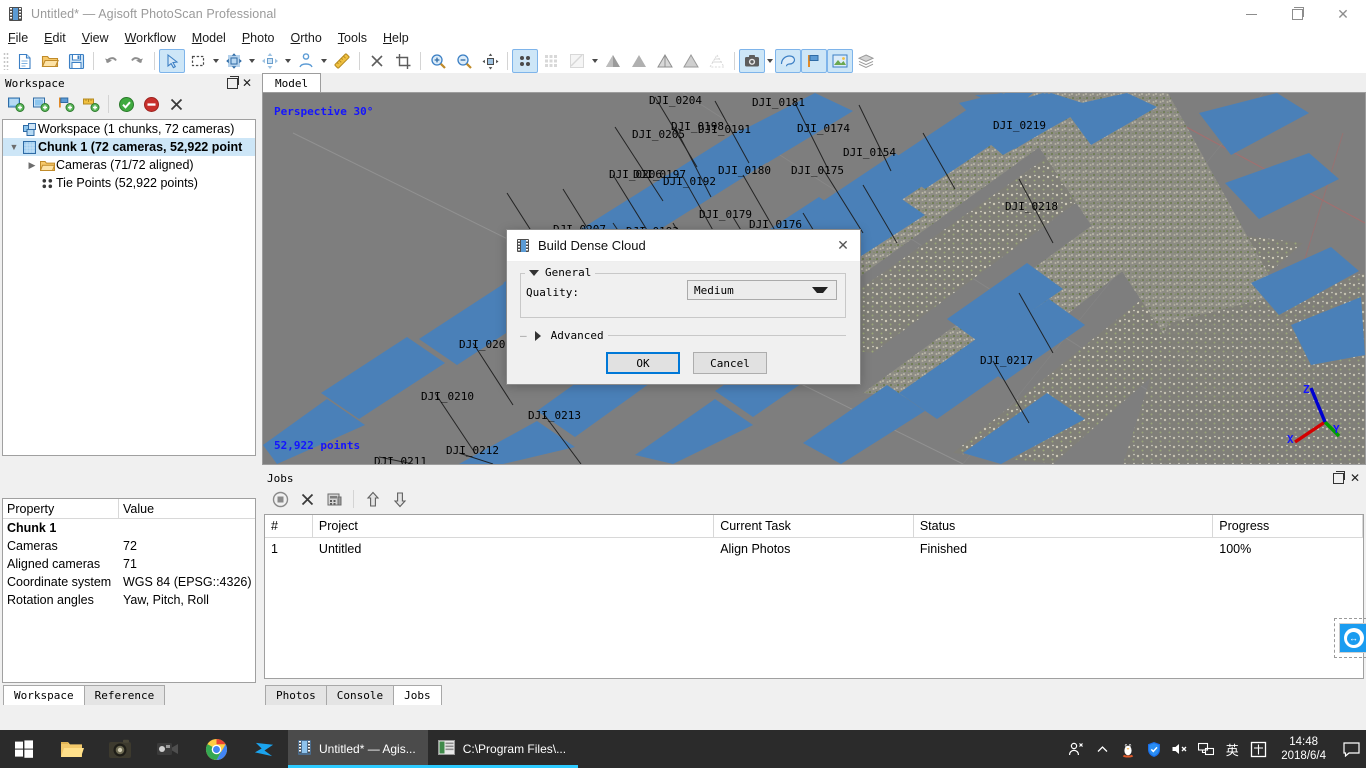 The image size is (1366, 768). I want to click on workspace-close-icon: ✕, so click(247, 83).